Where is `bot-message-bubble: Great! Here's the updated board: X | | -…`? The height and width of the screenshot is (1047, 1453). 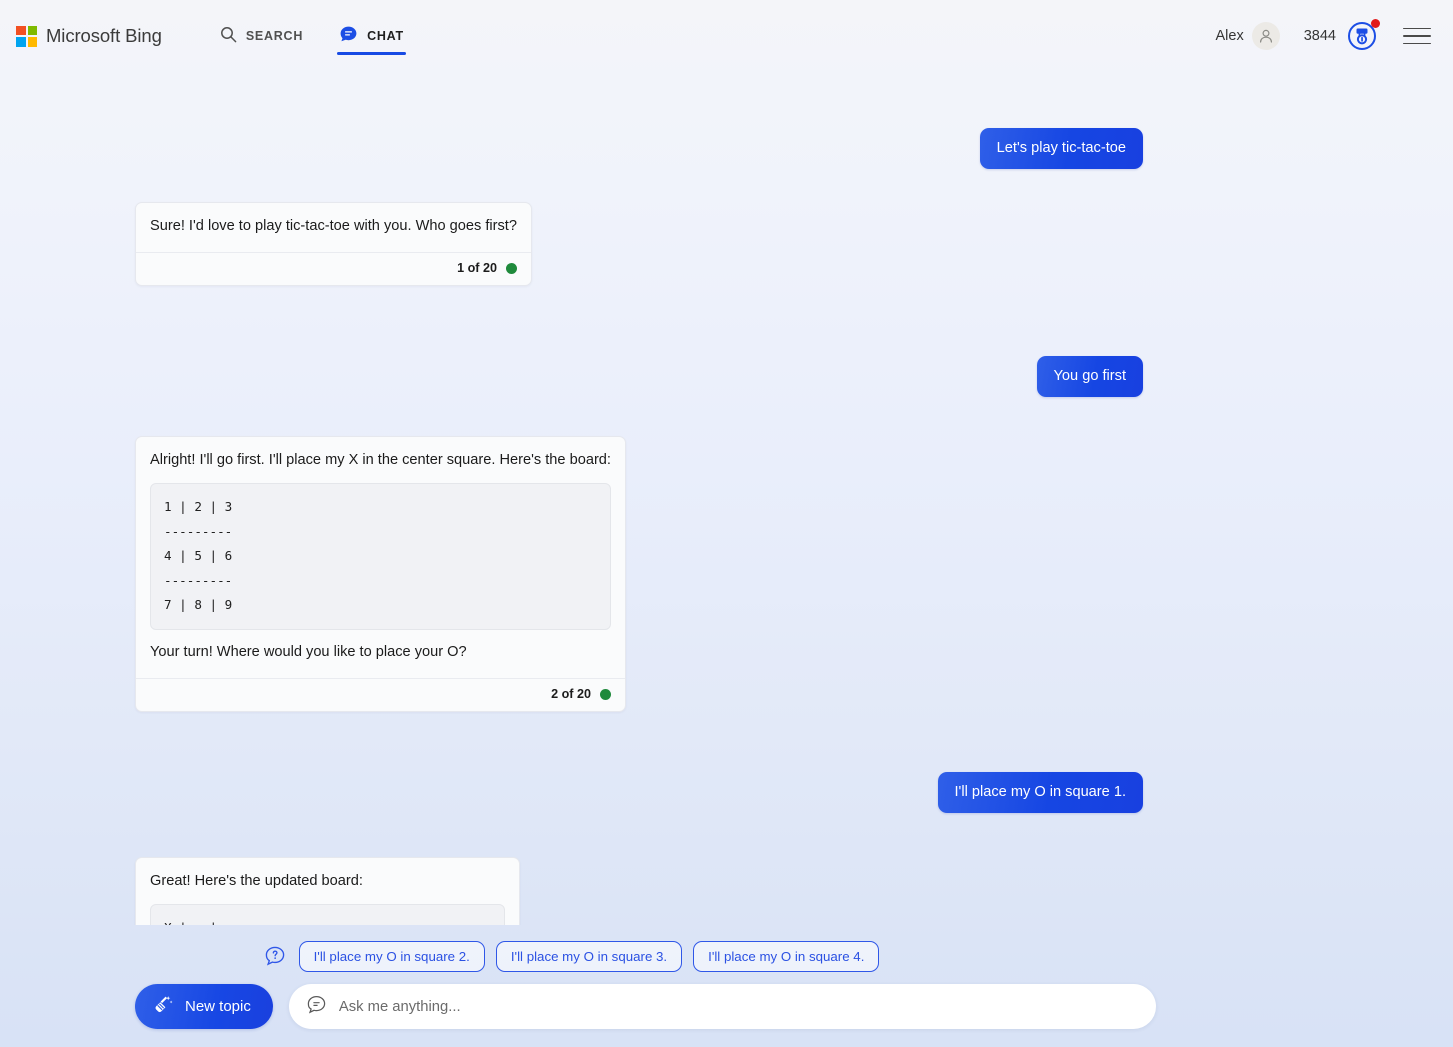
bot-message-bubble: Great! Here's the updated board: X | | -… is located at coordinates (328, 891).